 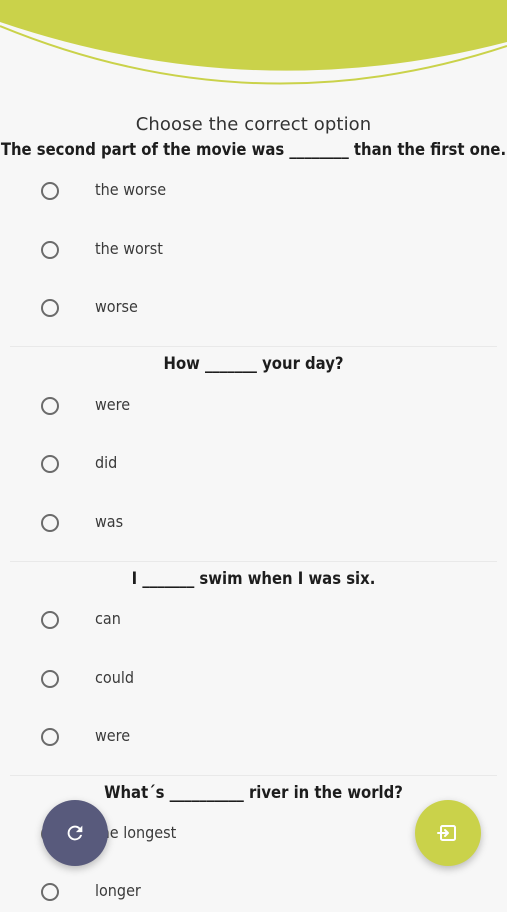 What do you see at coordinates (253, 523) in the screenshot?
I see `option-was: was` at bounding box center [253, 523].